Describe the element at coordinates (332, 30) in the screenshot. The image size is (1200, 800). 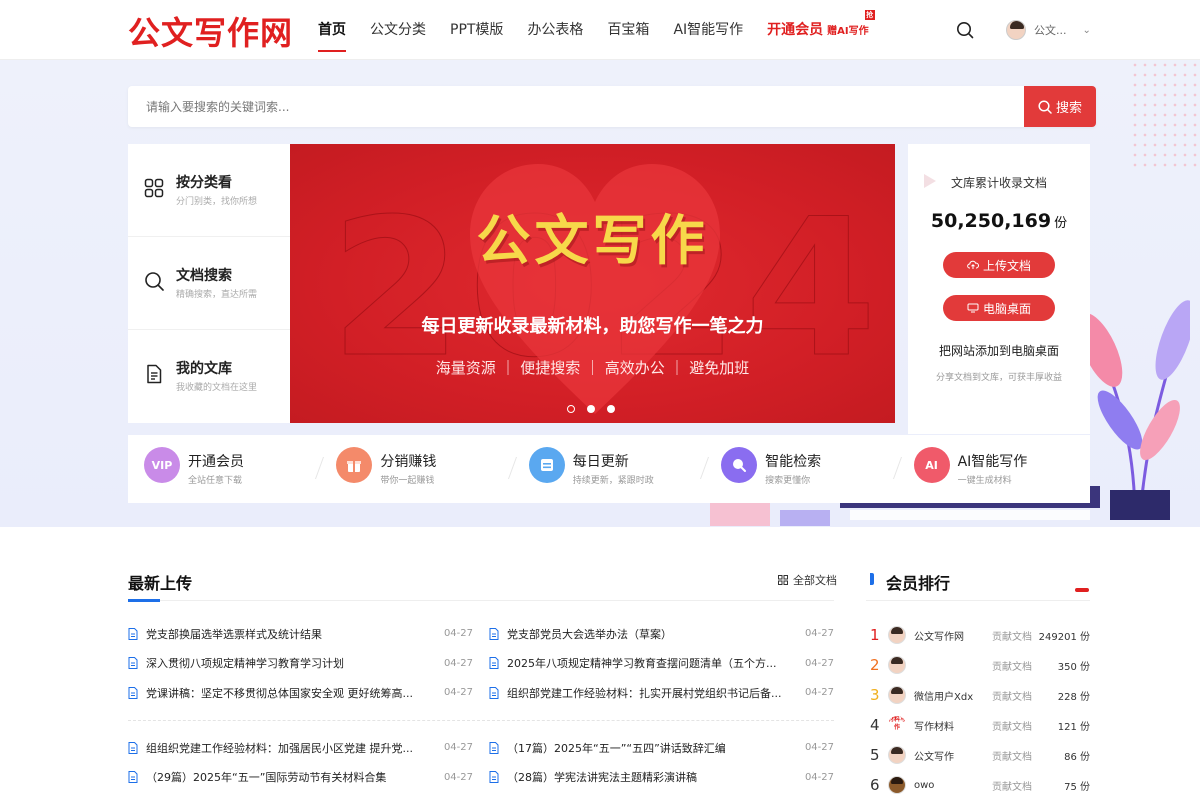
I see `nav-item-home: 首页` at that location.